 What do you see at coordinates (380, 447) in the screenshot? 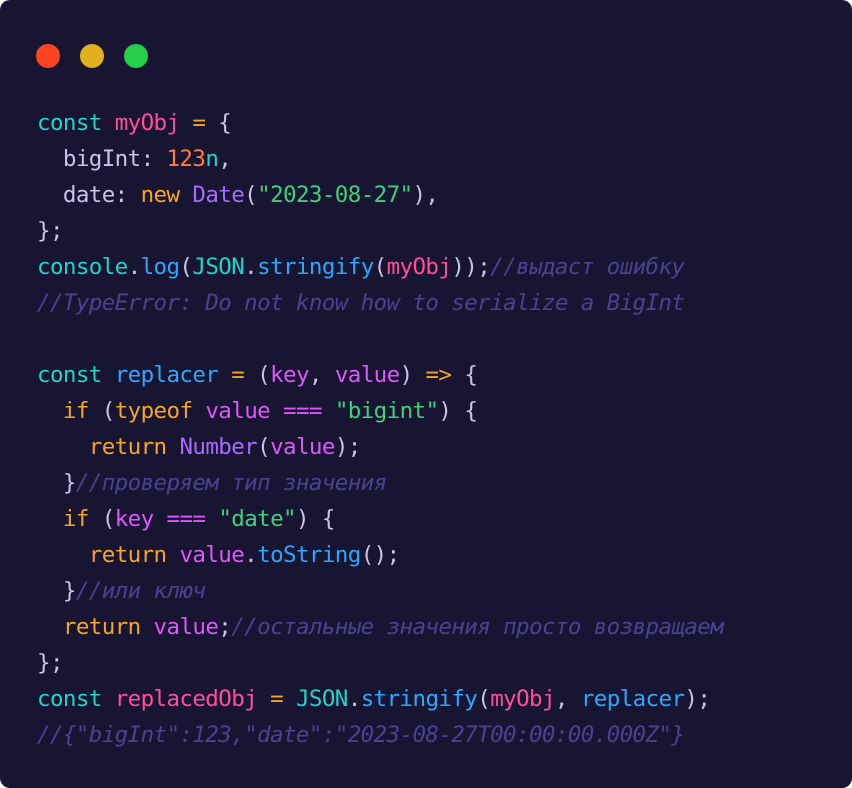
I see `code-line: return Number(value);` at bounding box center [380, 447].